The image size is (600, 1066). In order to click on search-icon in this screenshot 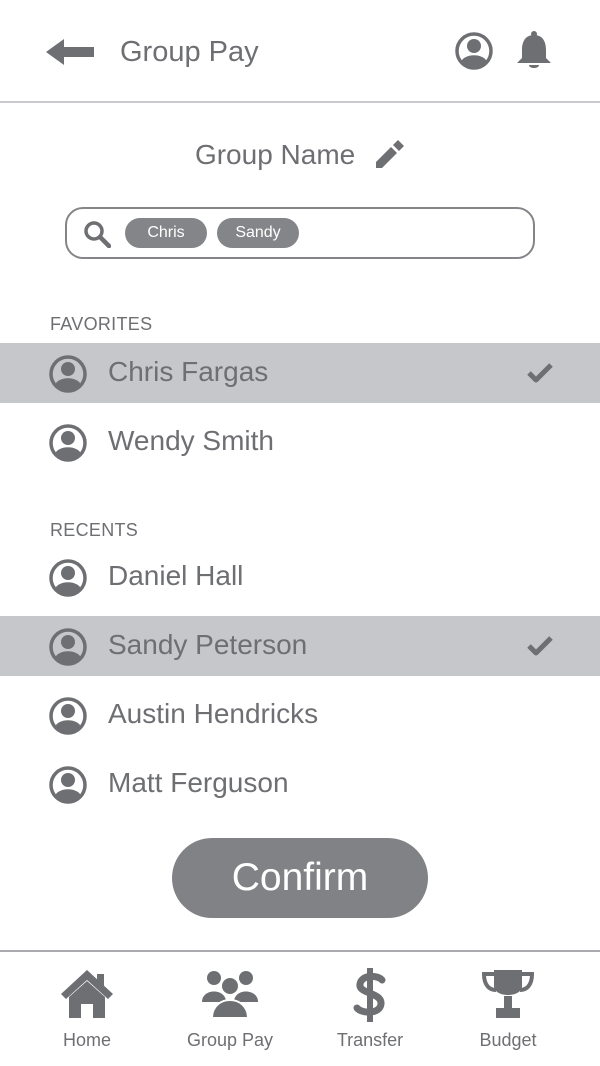, I will do `click(97, 234)`.